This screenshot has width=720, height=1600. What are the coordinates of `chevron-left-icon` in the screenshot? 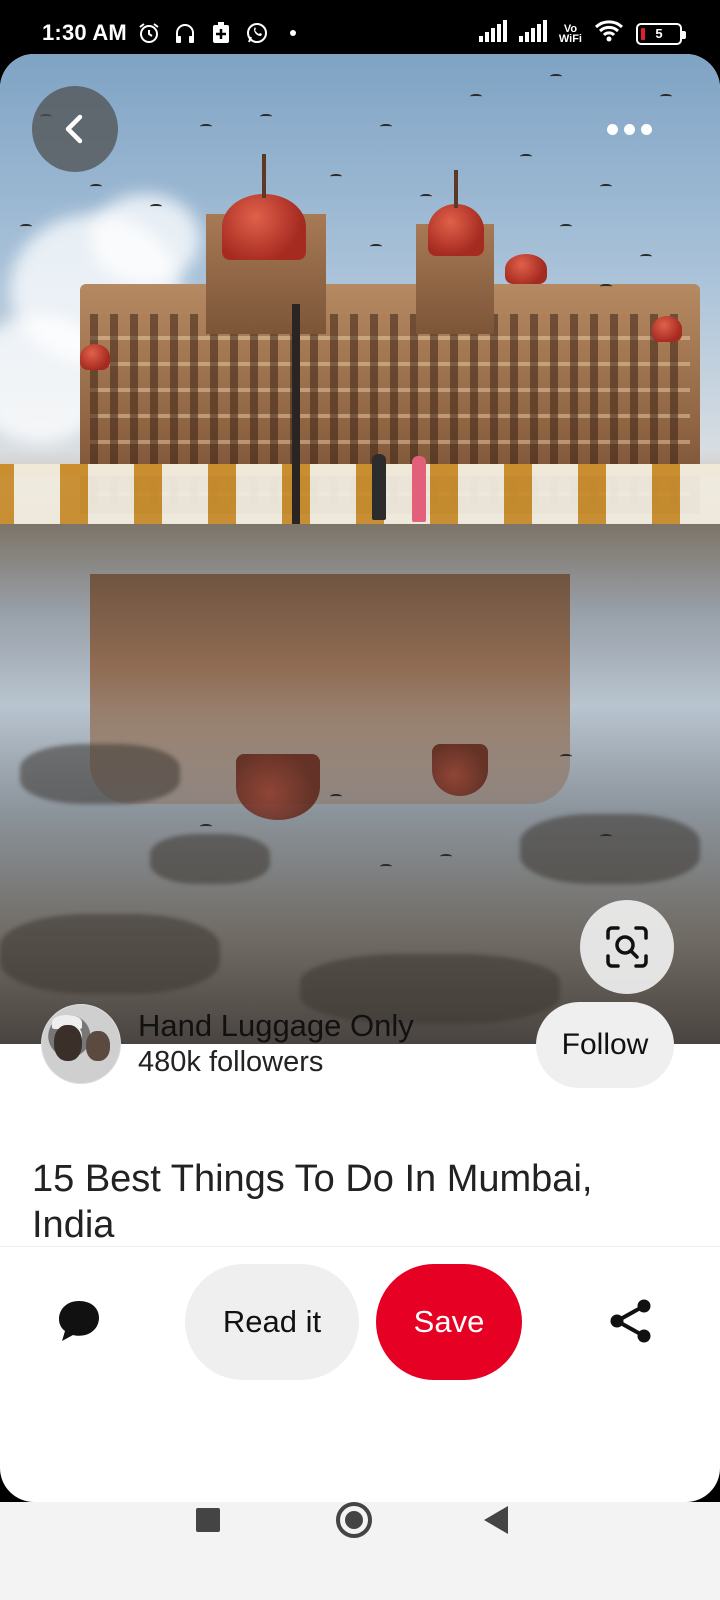 It's located at (74, 129).